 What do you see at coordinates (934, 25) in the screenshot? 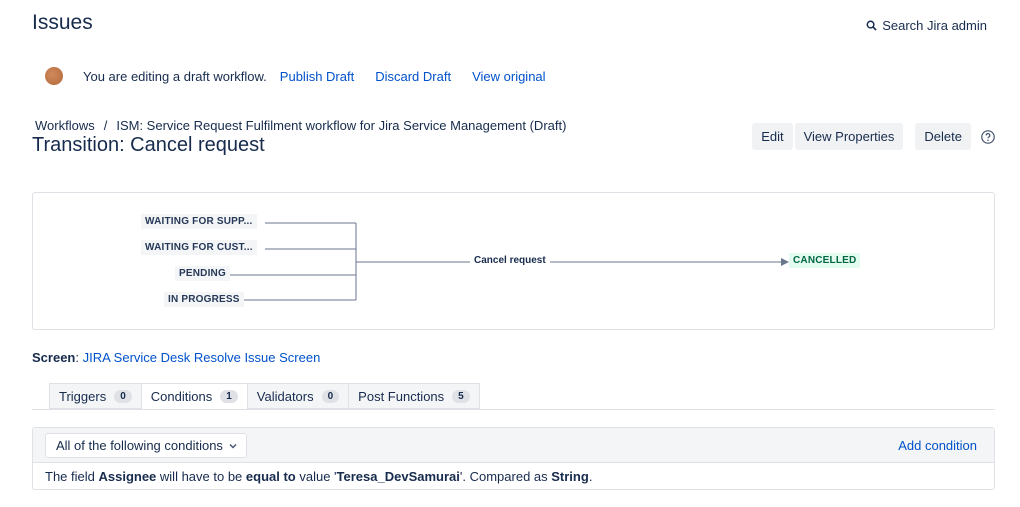
I see `search-jira-admin-label: Search Jira admin` at bounding box center [934, 25].